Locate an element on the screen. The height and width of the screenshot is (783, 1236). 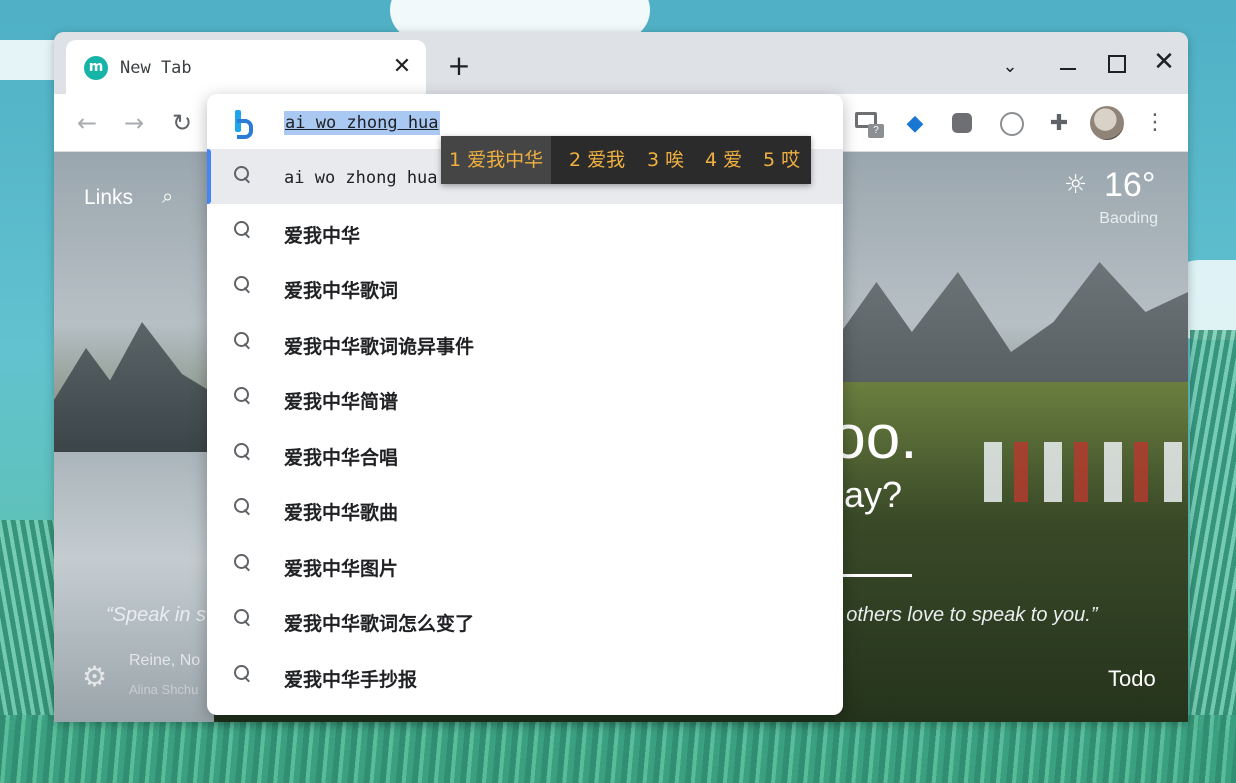
links-search-icon: ⌕ is located at coordinates (174, 196).